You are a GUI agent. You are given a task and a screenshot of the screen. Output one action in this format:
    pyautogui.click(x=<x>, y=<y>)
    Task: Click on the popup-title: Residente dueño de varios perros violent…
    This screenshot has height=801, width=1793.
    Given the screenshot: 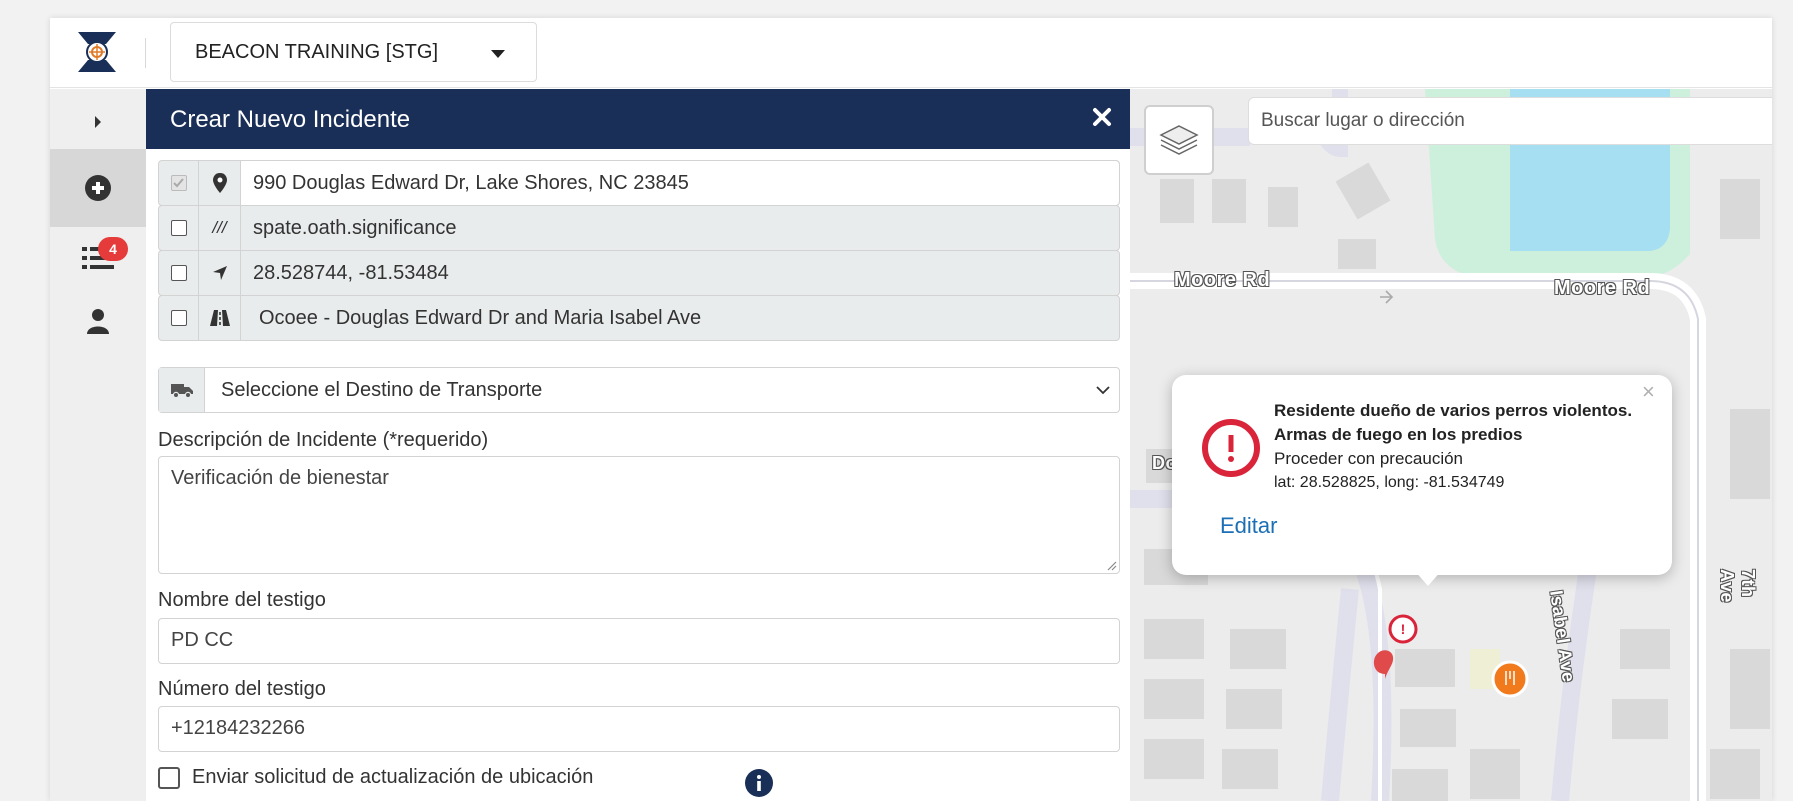 What is the action you would take?
    pyautogui.click(x=1453, y=422)
    